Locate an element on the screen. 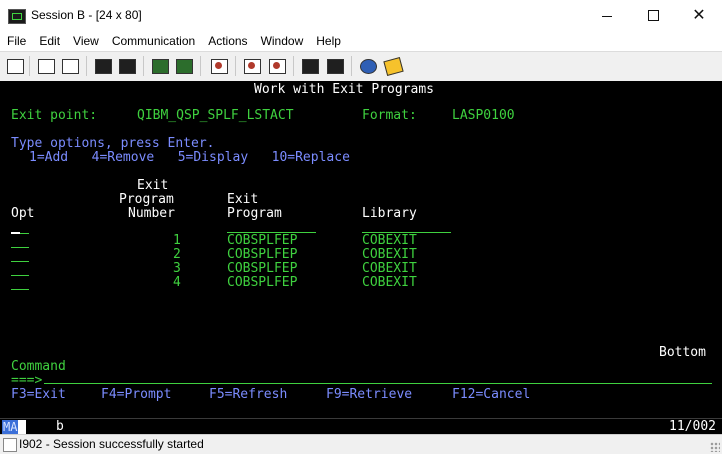 This screenshot has height=454, width=722. terminal-app-icon is located at coordinates (17, 16).